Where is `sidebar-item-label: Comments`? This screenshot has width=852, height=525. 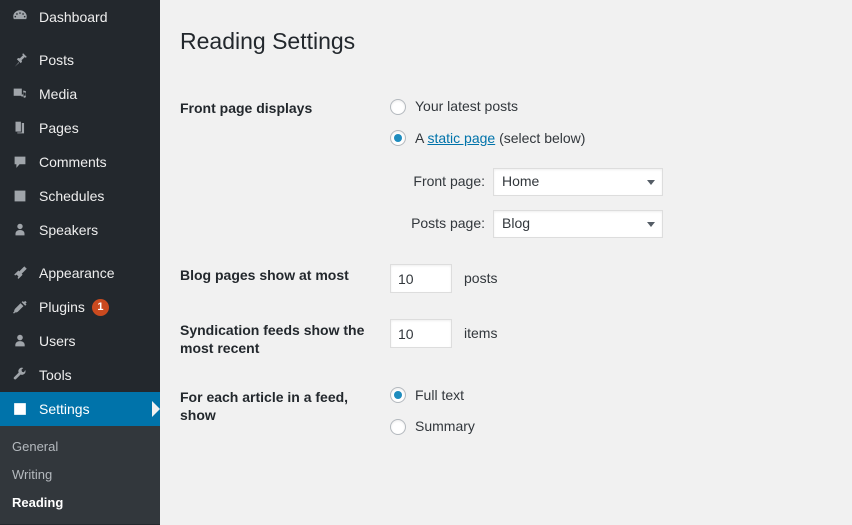
sidebar-item-label: Comments is located at coordinates (73, 162).